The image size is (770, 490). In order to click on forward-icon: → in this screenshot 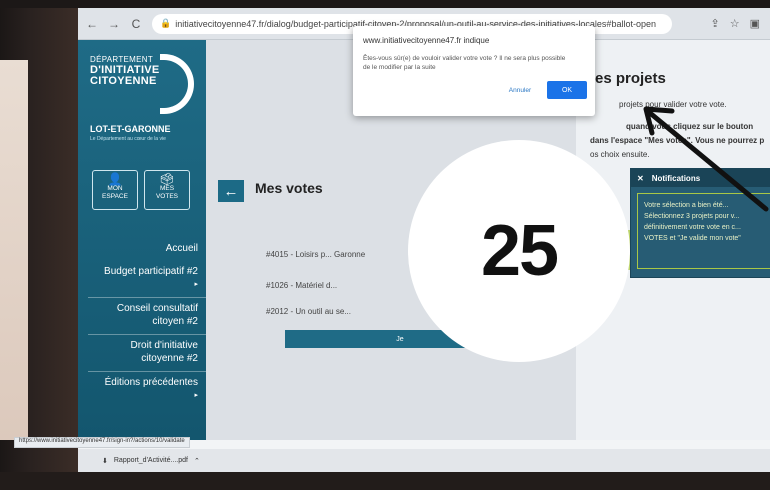, I will do `click(114, 24)`.